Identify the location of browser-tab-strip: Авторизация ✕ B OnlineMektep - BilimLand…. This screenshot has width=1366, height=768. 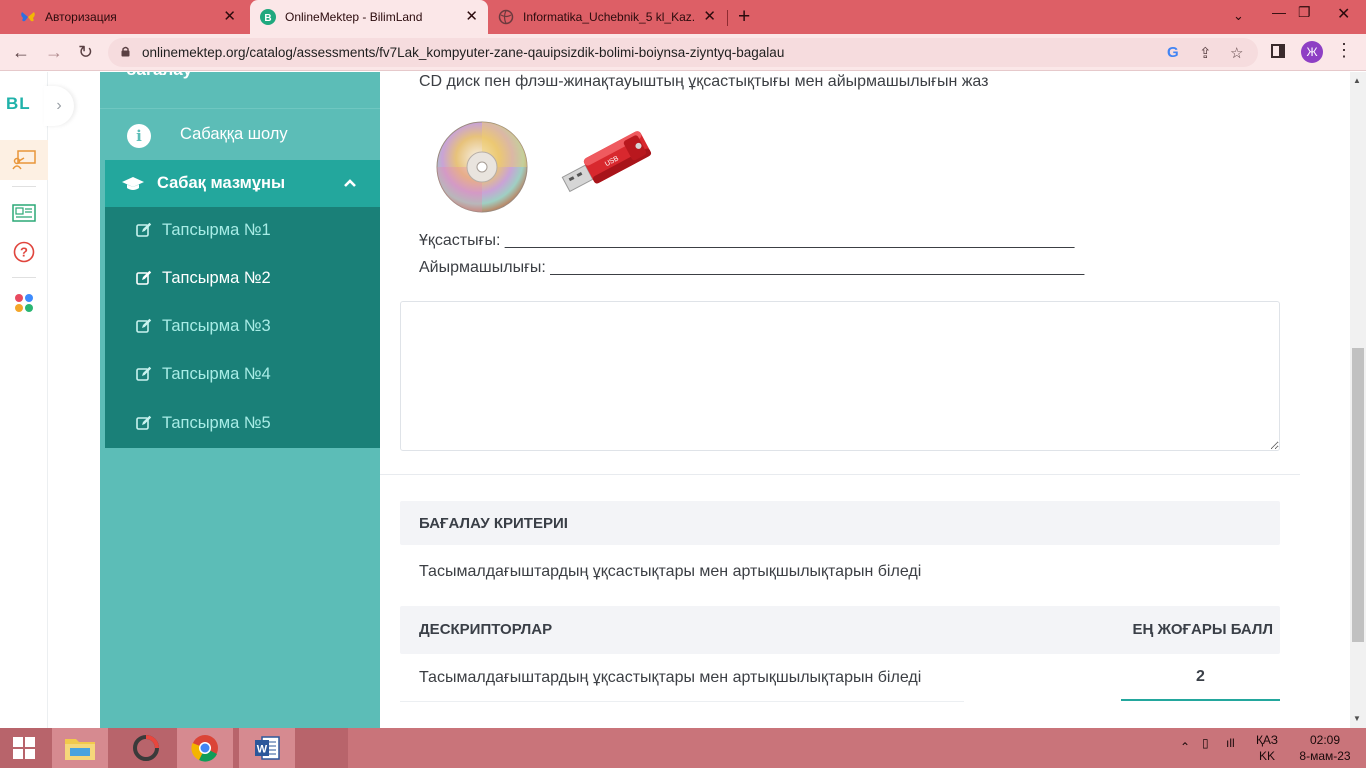
(683, 17).